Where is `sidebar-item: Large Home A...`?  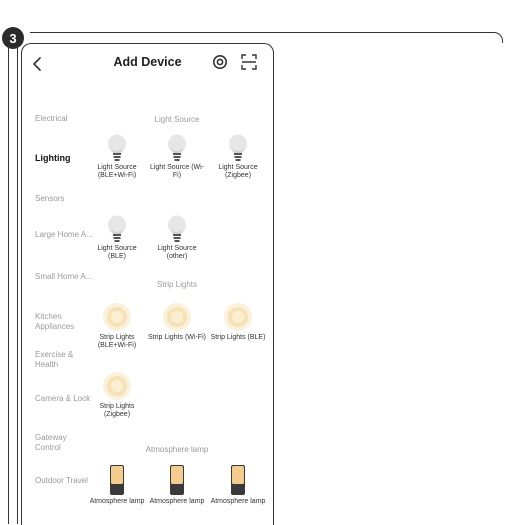 sidebar-item: Large Home A... is located at coordinates (64, 235).